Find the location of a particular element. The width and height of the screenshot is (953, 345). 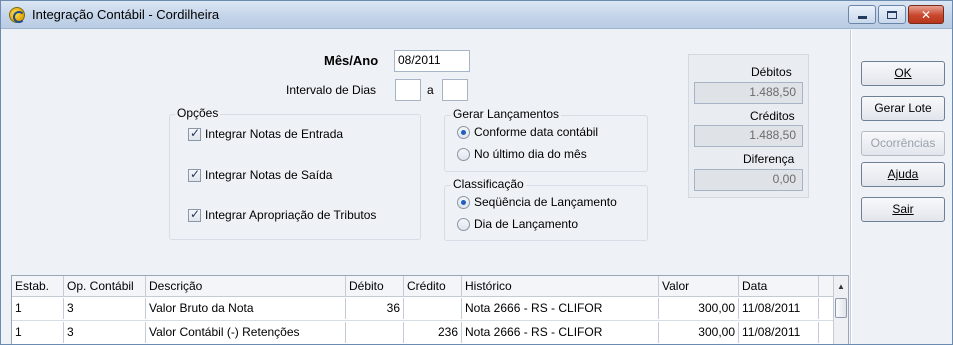

classificacao-group is located at coordinates (546, 213).